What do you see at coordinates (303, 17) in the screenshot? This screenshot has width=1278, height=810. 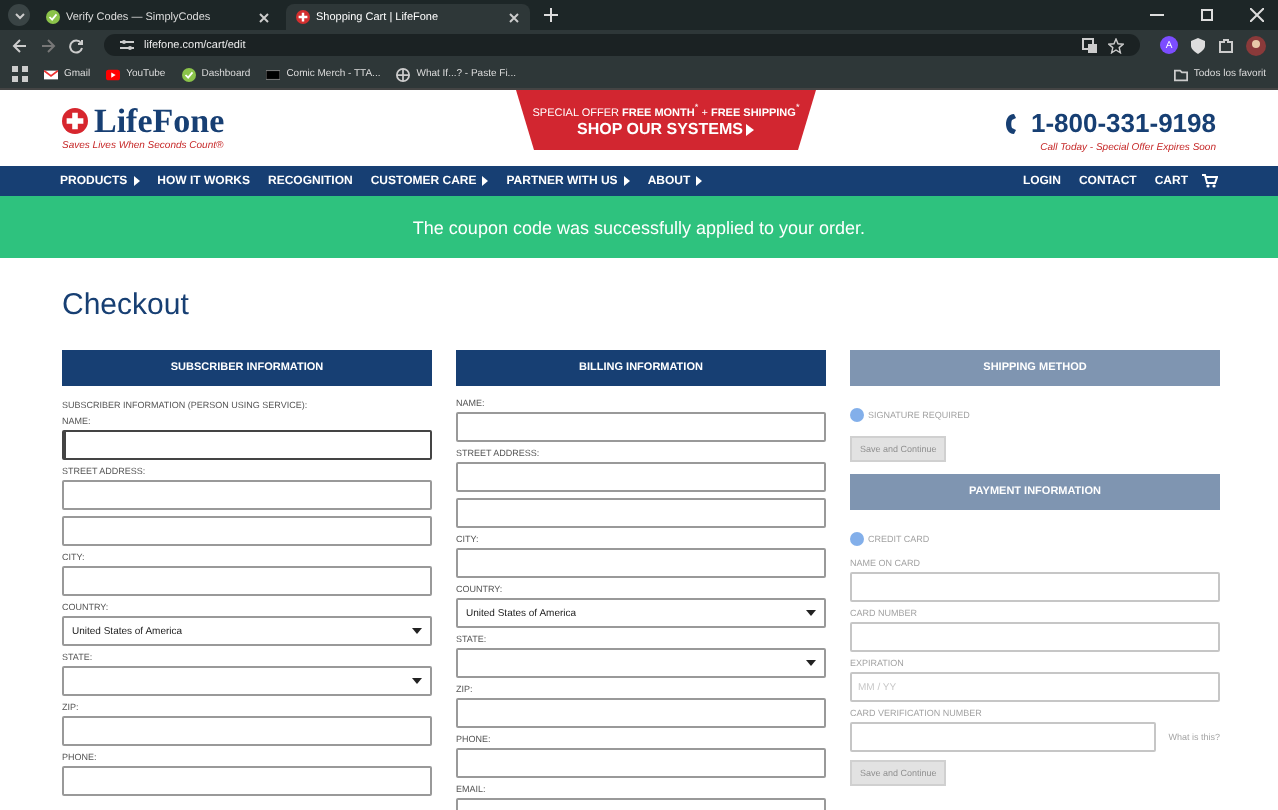 I see `cross-icon` at bounding box center [303, 17].